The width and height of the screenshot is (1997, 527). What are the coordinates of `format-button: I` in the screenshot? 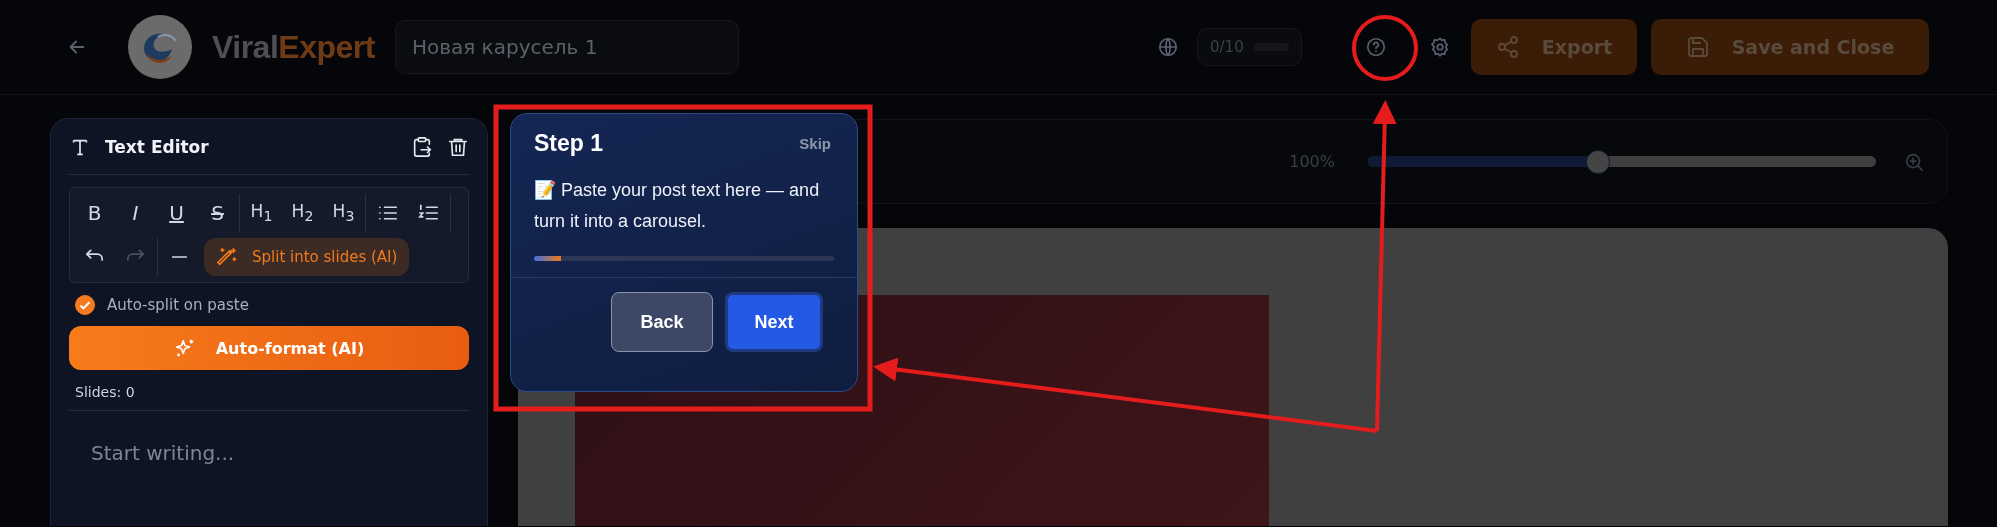 It's located at (135, 213).